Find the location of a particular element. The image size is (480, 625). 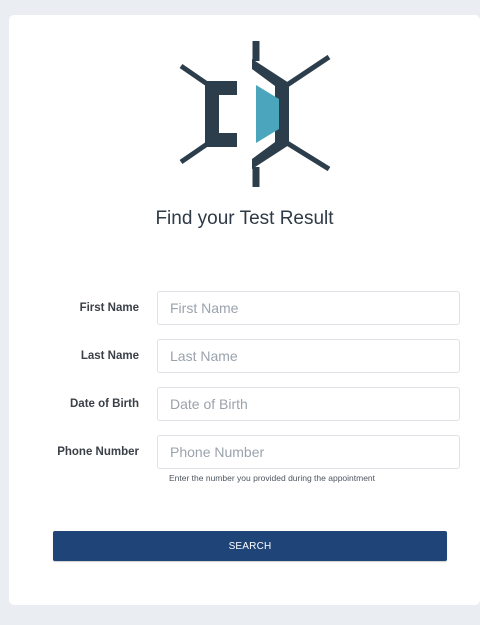

last-name-label: Last Name is located at coordinates (109, 356).